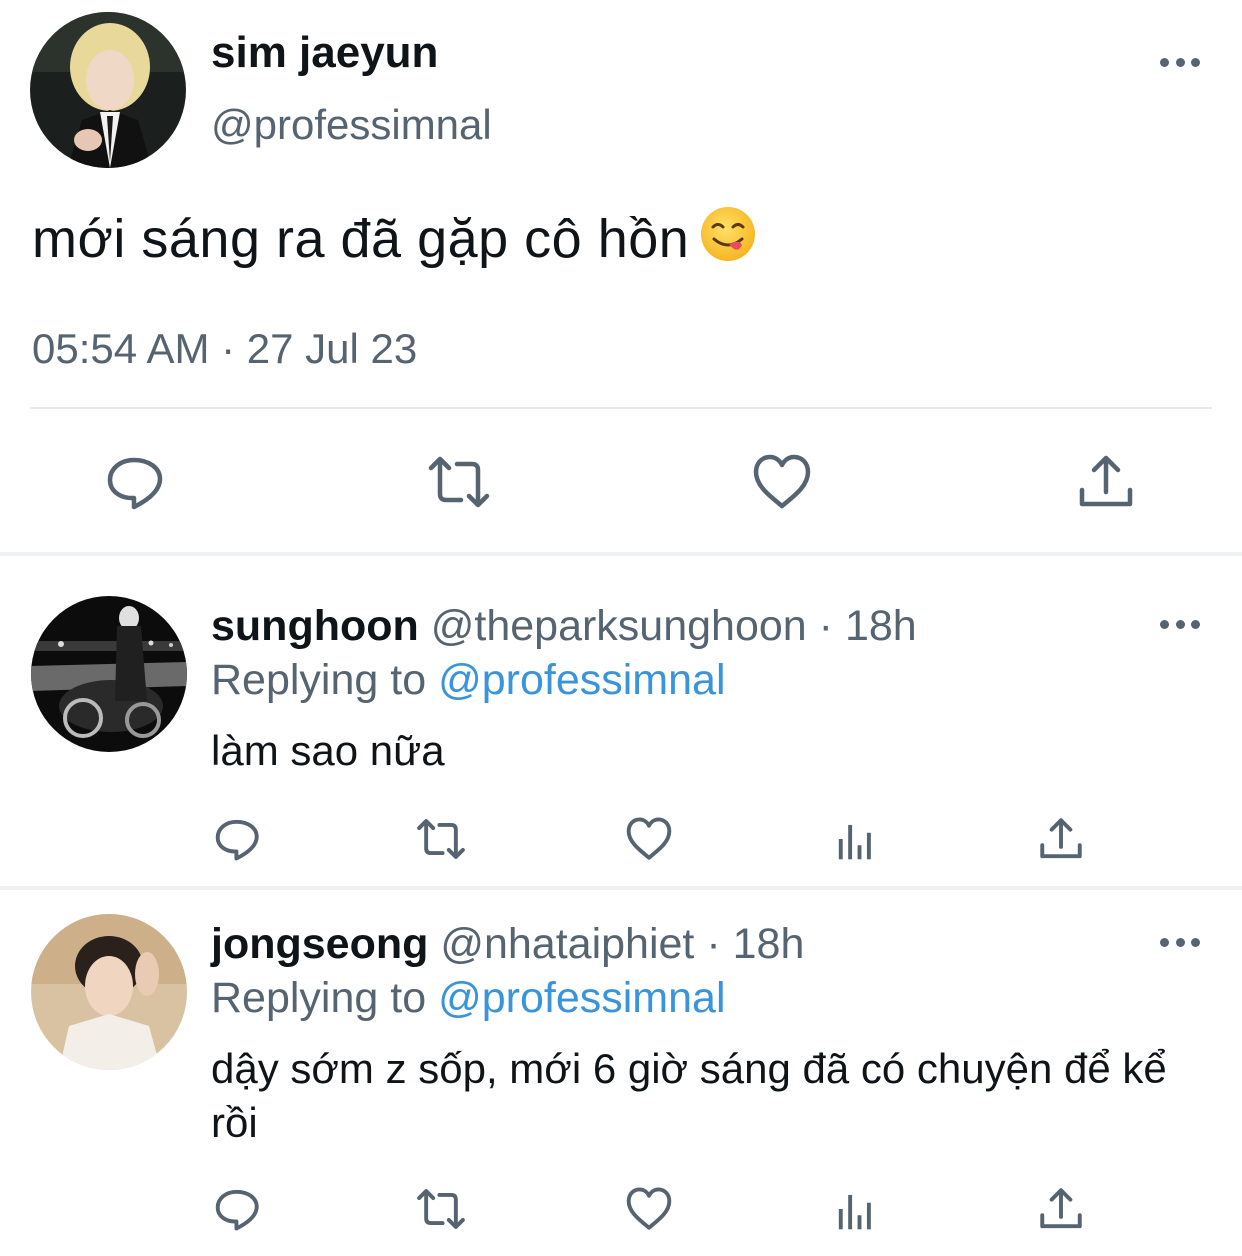  What do you see at coordinates (361, 239) in the screenshot?
I see `tweet-text-content: mới sáng ra đã gặp cô hồn` at bounding box center [361, 239].